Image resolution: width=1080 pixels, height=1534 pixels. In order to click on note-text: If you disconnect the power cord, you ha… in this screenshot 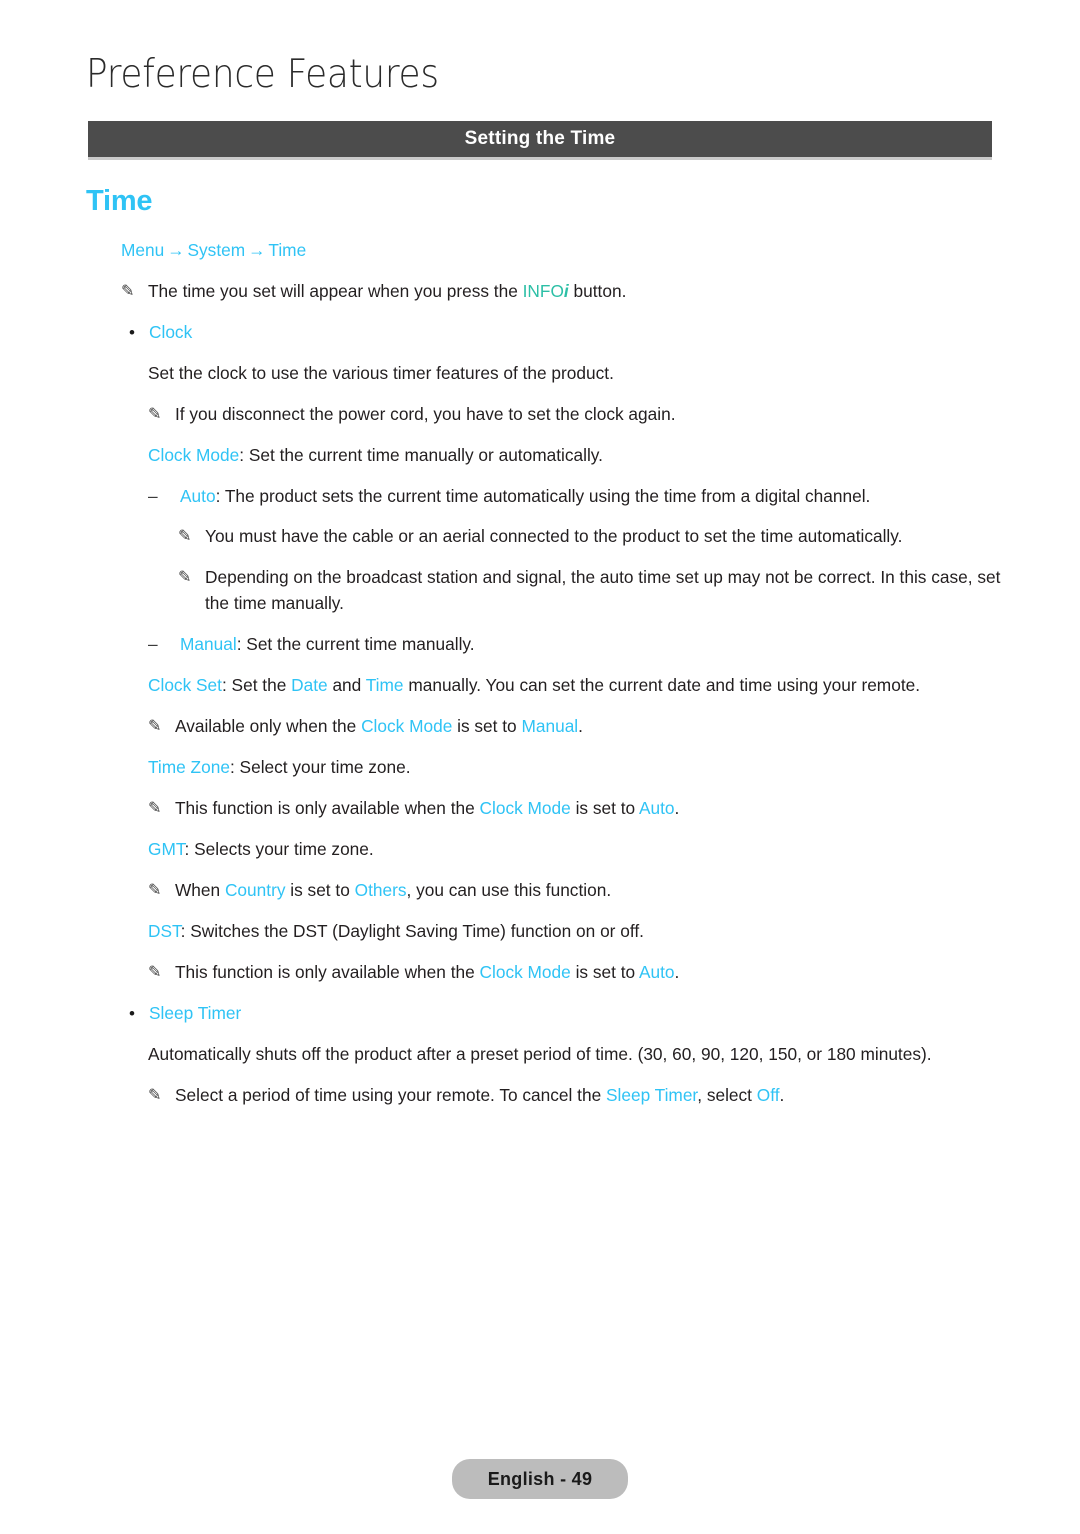, I will do `click(425, 413)`.